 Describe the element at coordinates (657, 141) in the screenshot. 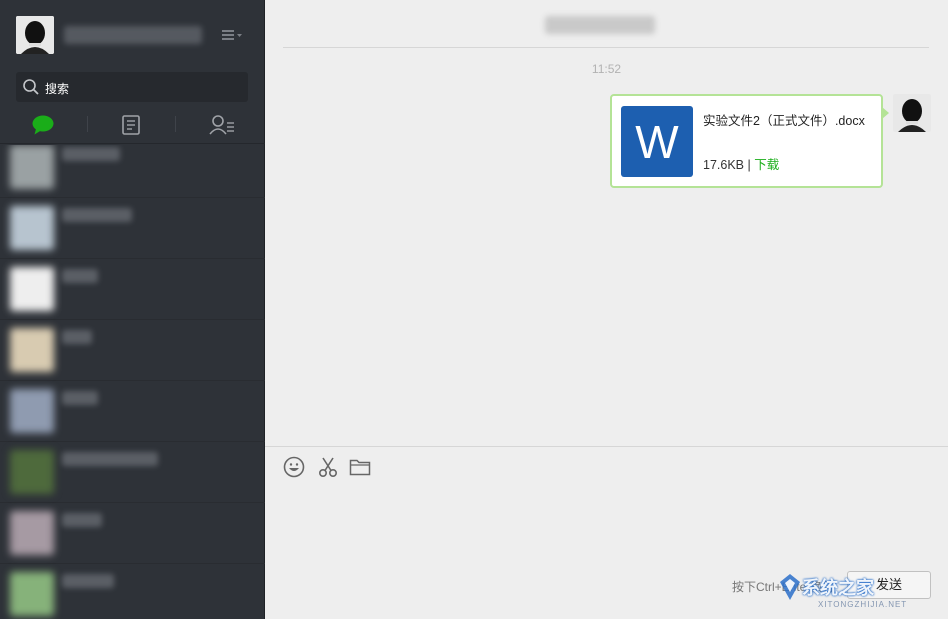

I see `word-file-icon: W` at that location.